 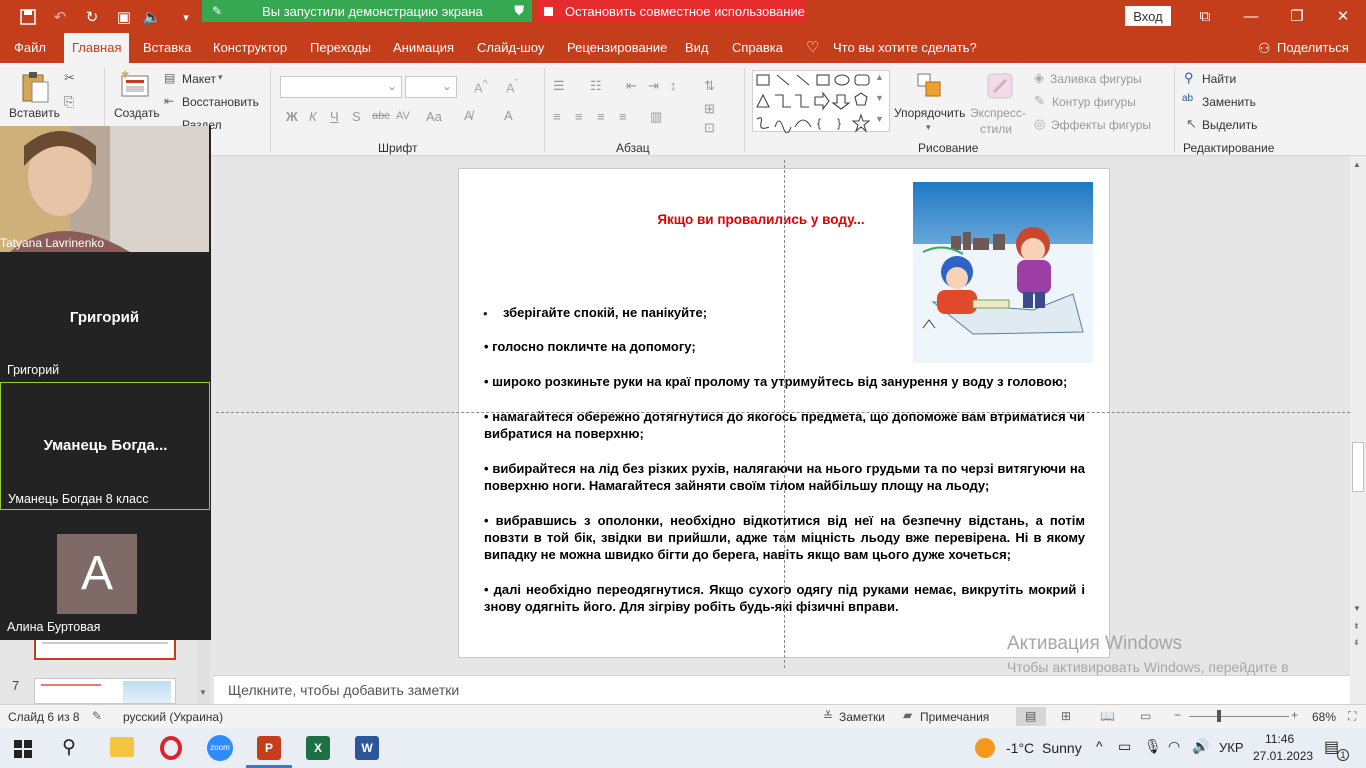 What do you see at coordinates (69, 78) in the screenshot?
I see `cut-icon: ✂` at bounding box center [69, 78].